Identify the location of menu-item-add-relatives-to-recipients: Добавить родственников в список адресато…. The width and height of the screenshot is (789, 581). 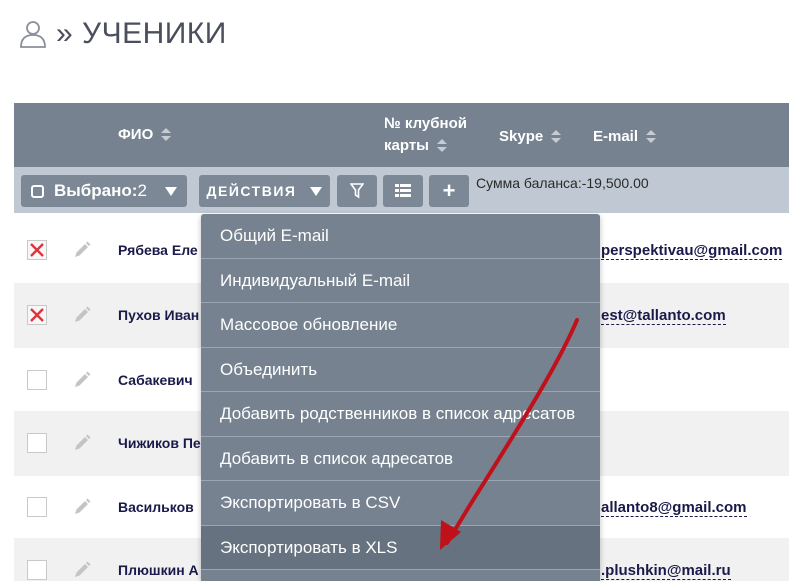
(400, 414).